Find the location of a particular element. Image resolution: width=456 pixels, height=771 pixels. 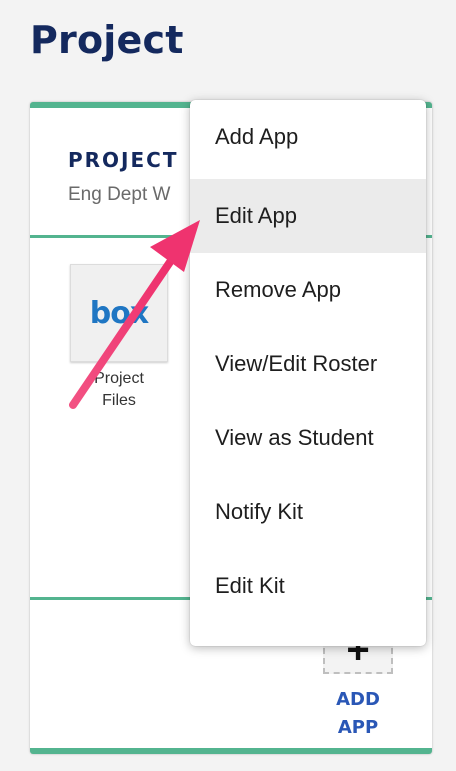

app-tile-project-files: box is located at coordinates (119, 313).